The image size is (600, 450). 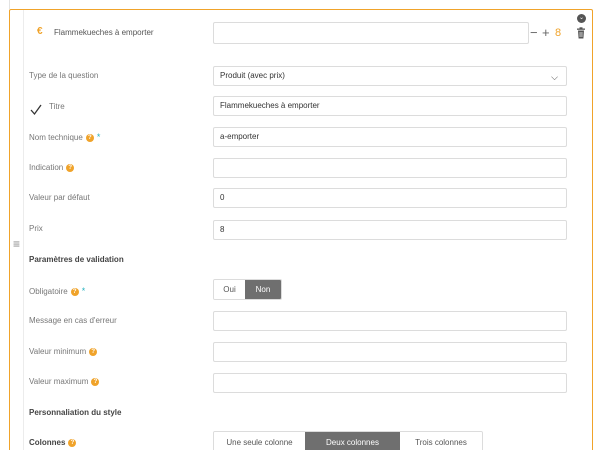 I want to click on valeur-defaut-input: 0, so click(x=390, y=198).